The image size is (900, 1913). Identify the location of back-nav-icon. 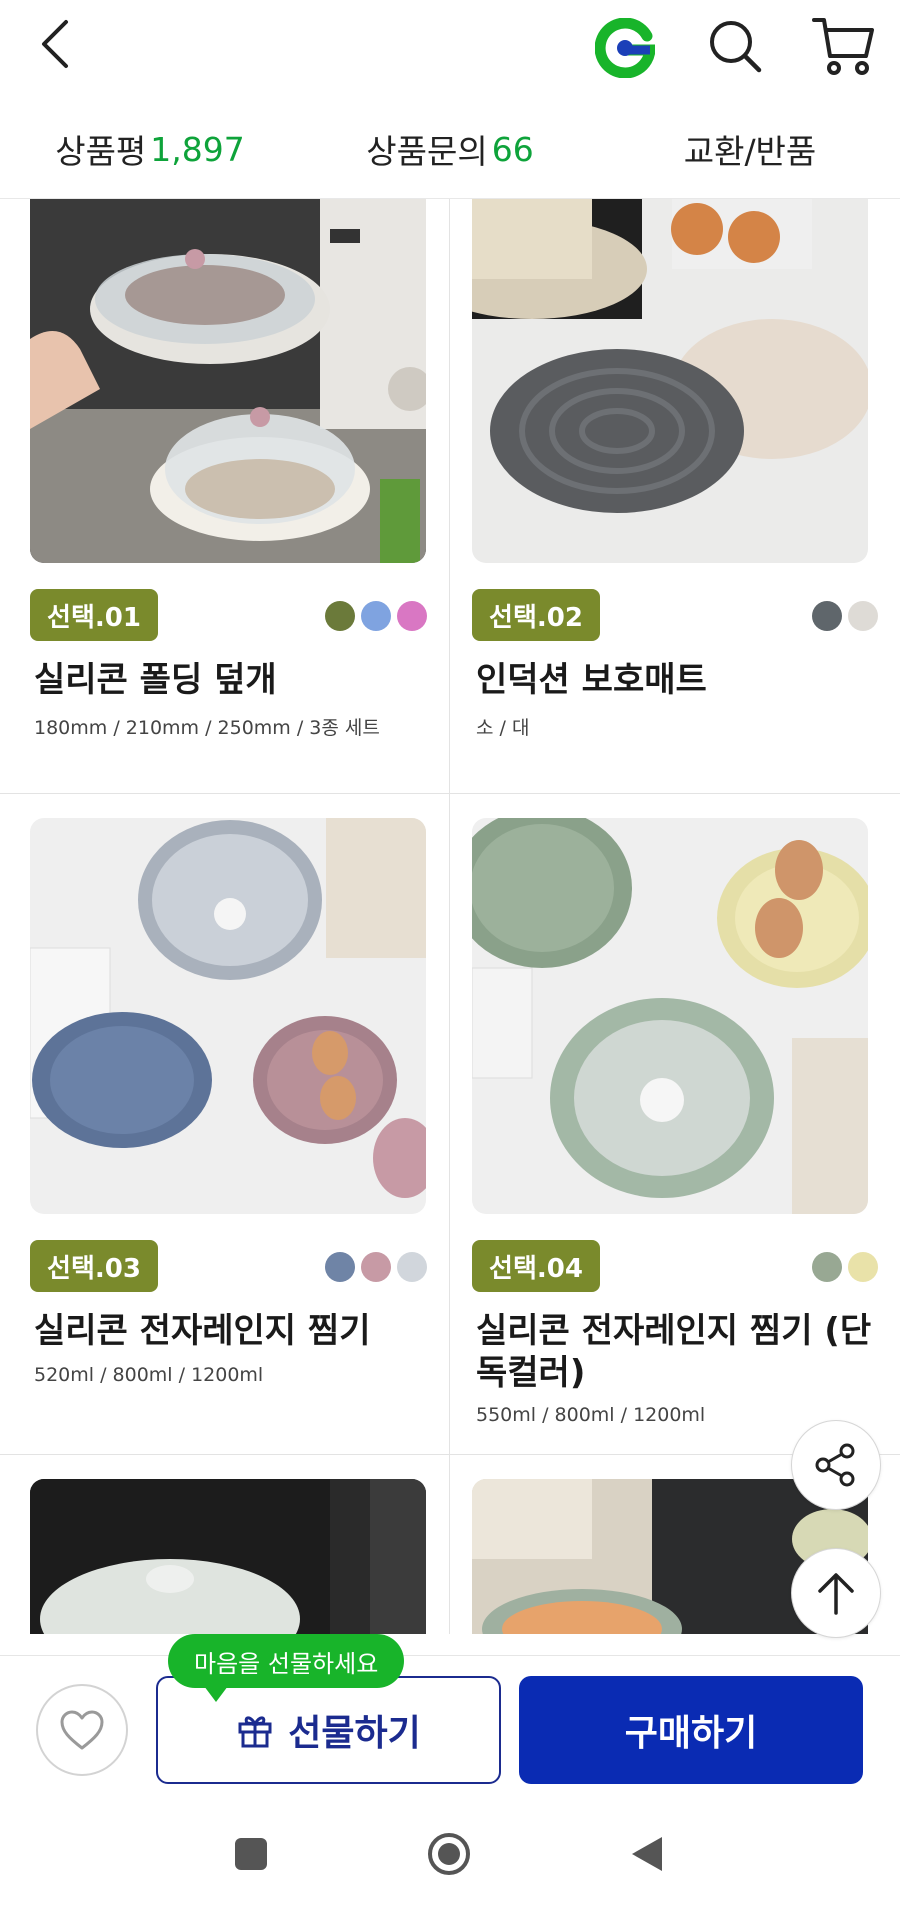
(647, 1854).